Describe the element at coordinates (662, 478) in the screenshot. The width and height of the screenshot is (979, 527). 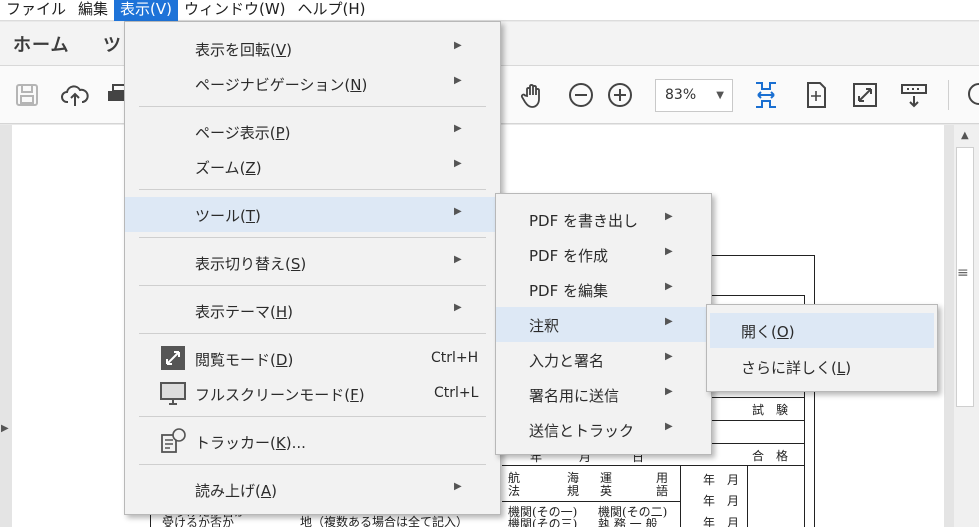
I see `cell-you: 用` at that location.